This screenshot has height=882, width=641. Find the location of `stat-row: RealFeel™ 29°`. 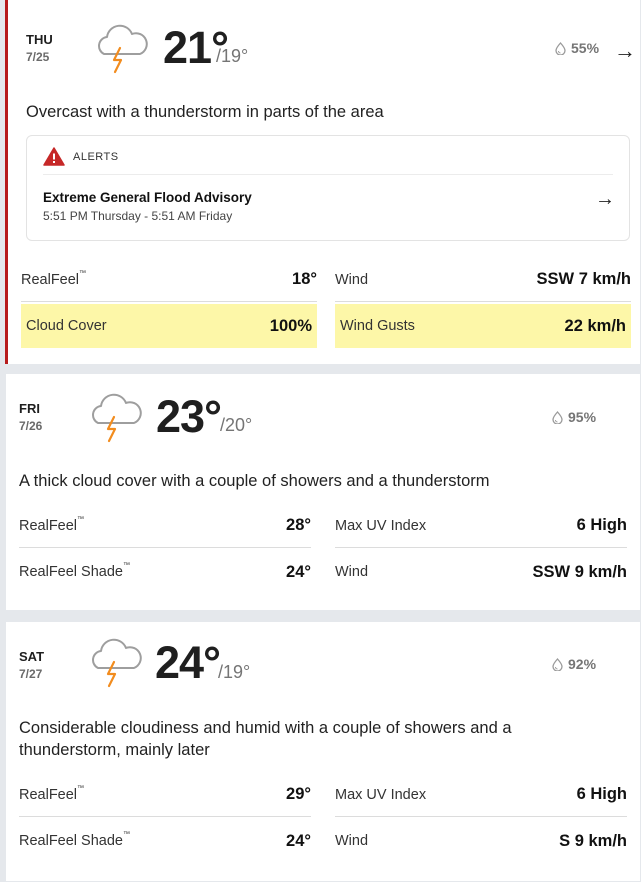

stat-row: RealFeel™ 29° is located at coordinates (165, 795).